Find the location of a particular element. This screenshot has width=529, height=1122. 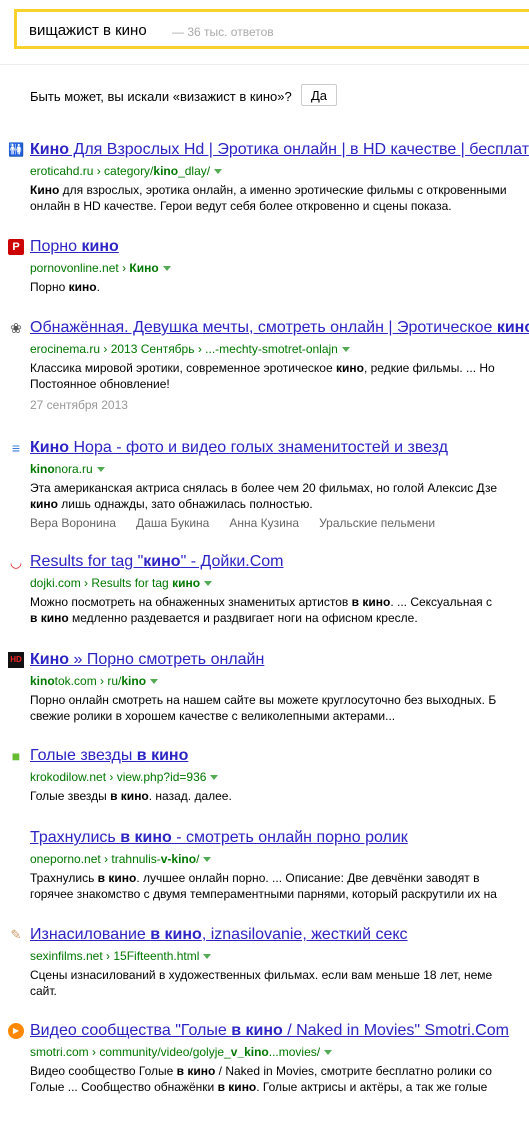

title-part: , iznasilovanie, жесткий секс is located at coordinates (304, 934).